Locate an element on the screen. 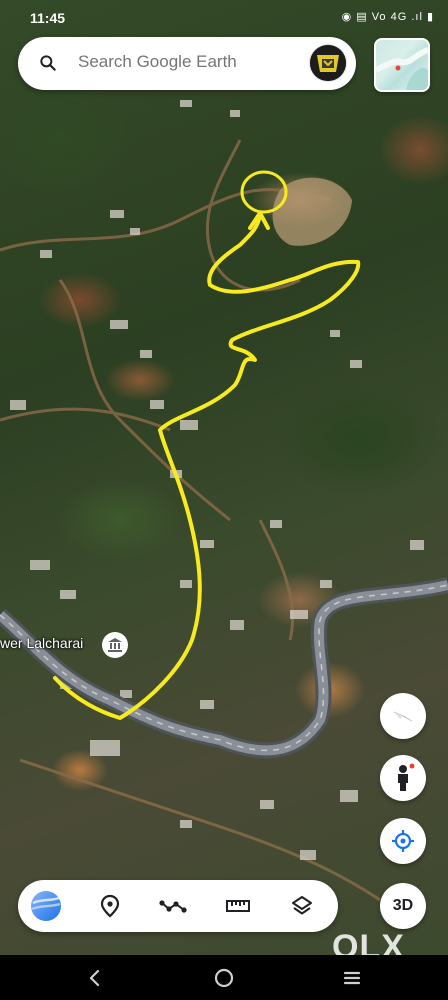  bottom-toolbar is located at coordinates (178, 906).